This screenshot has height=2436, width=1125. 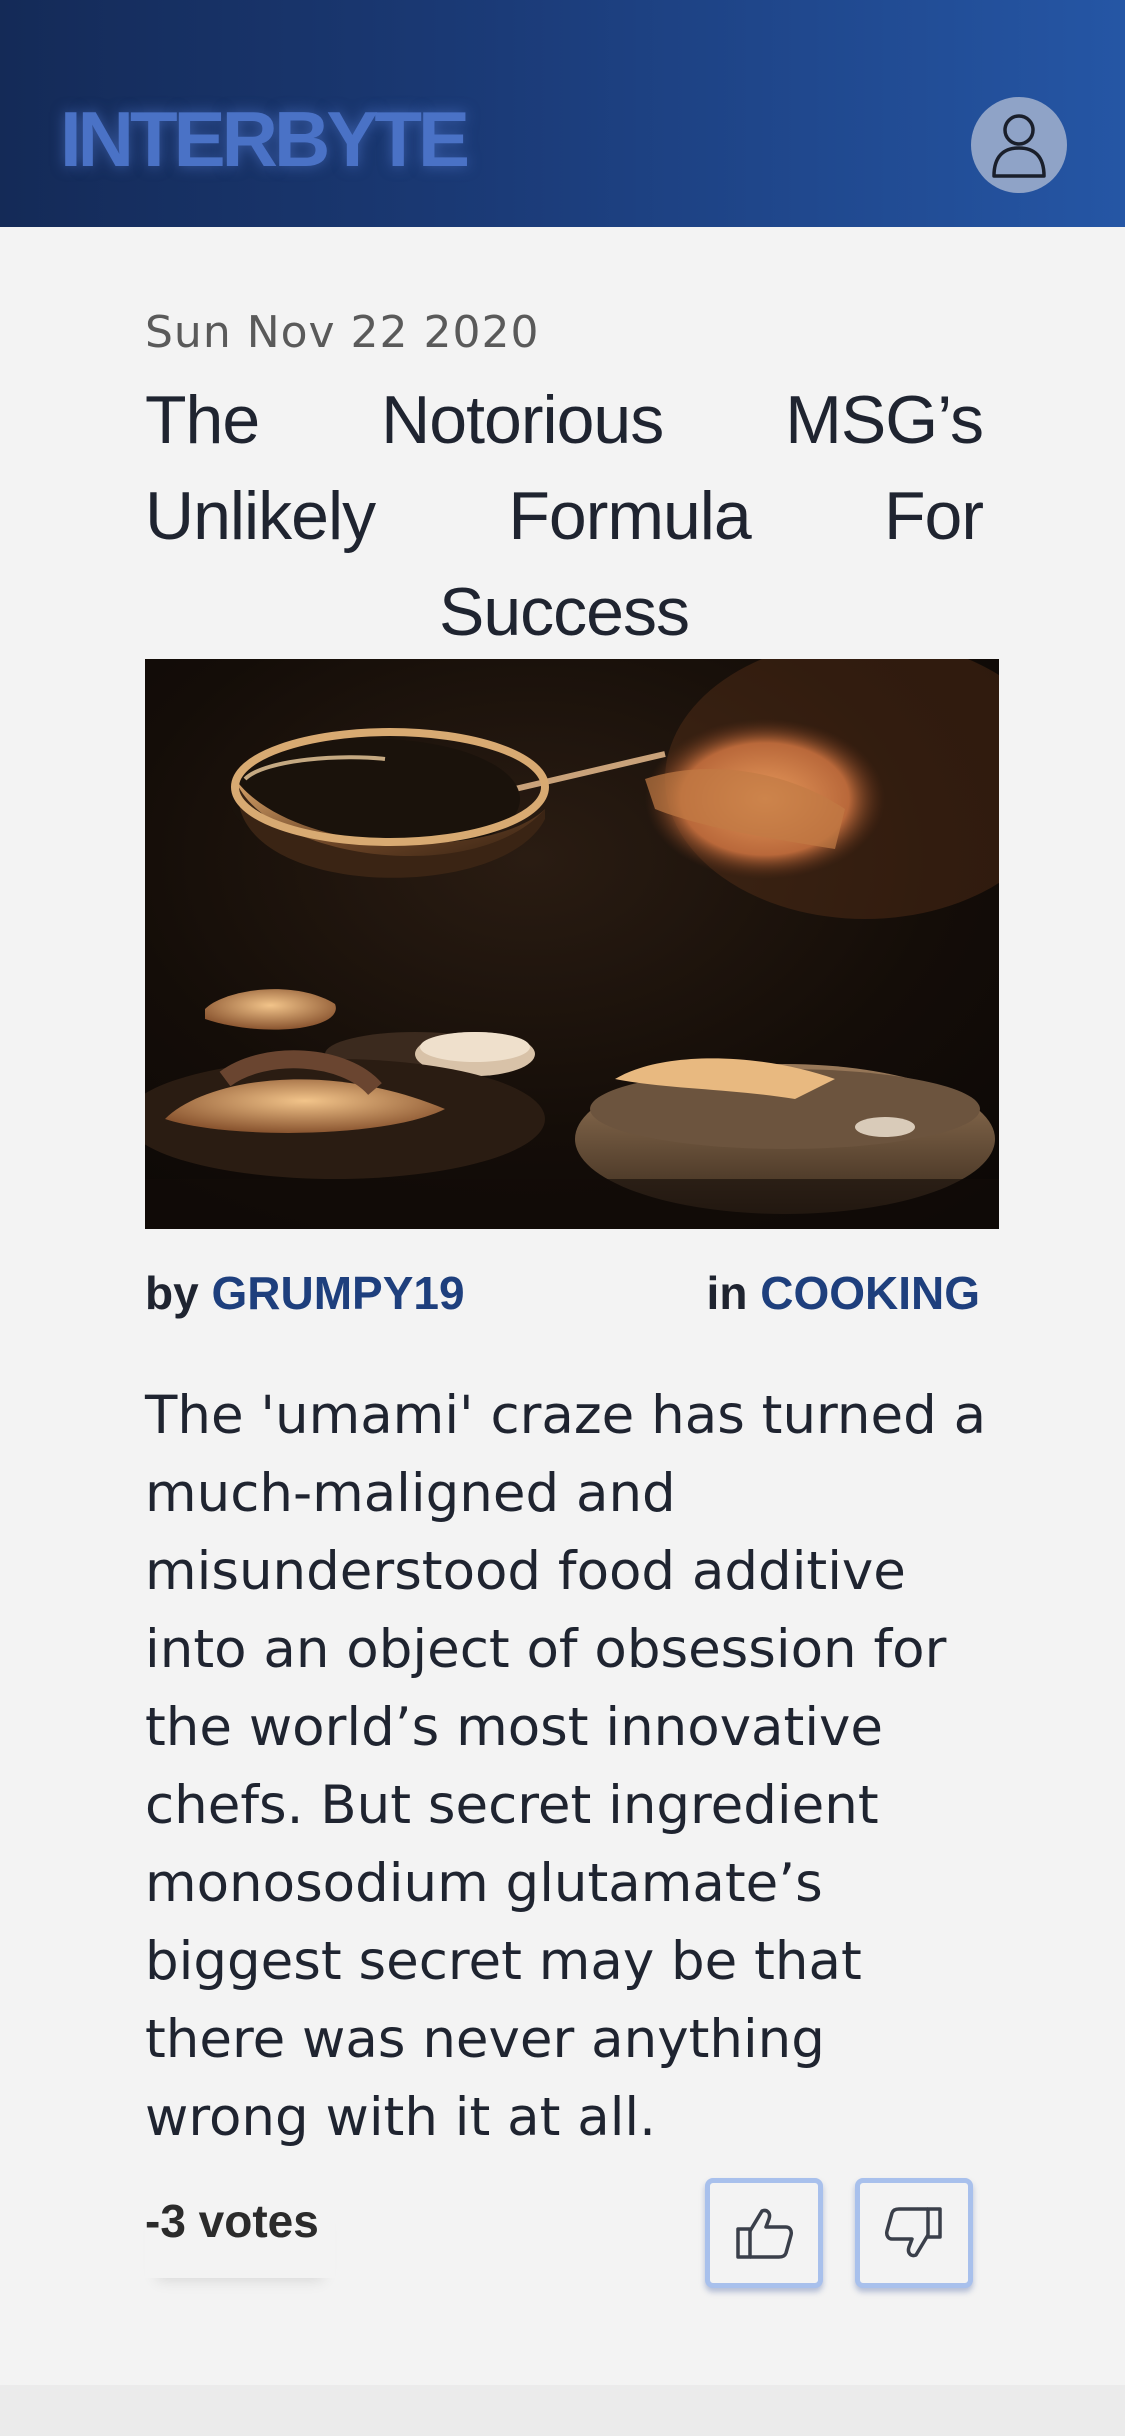 I want to click on vote-count: -3 votes, so click(x=240, y=2236).